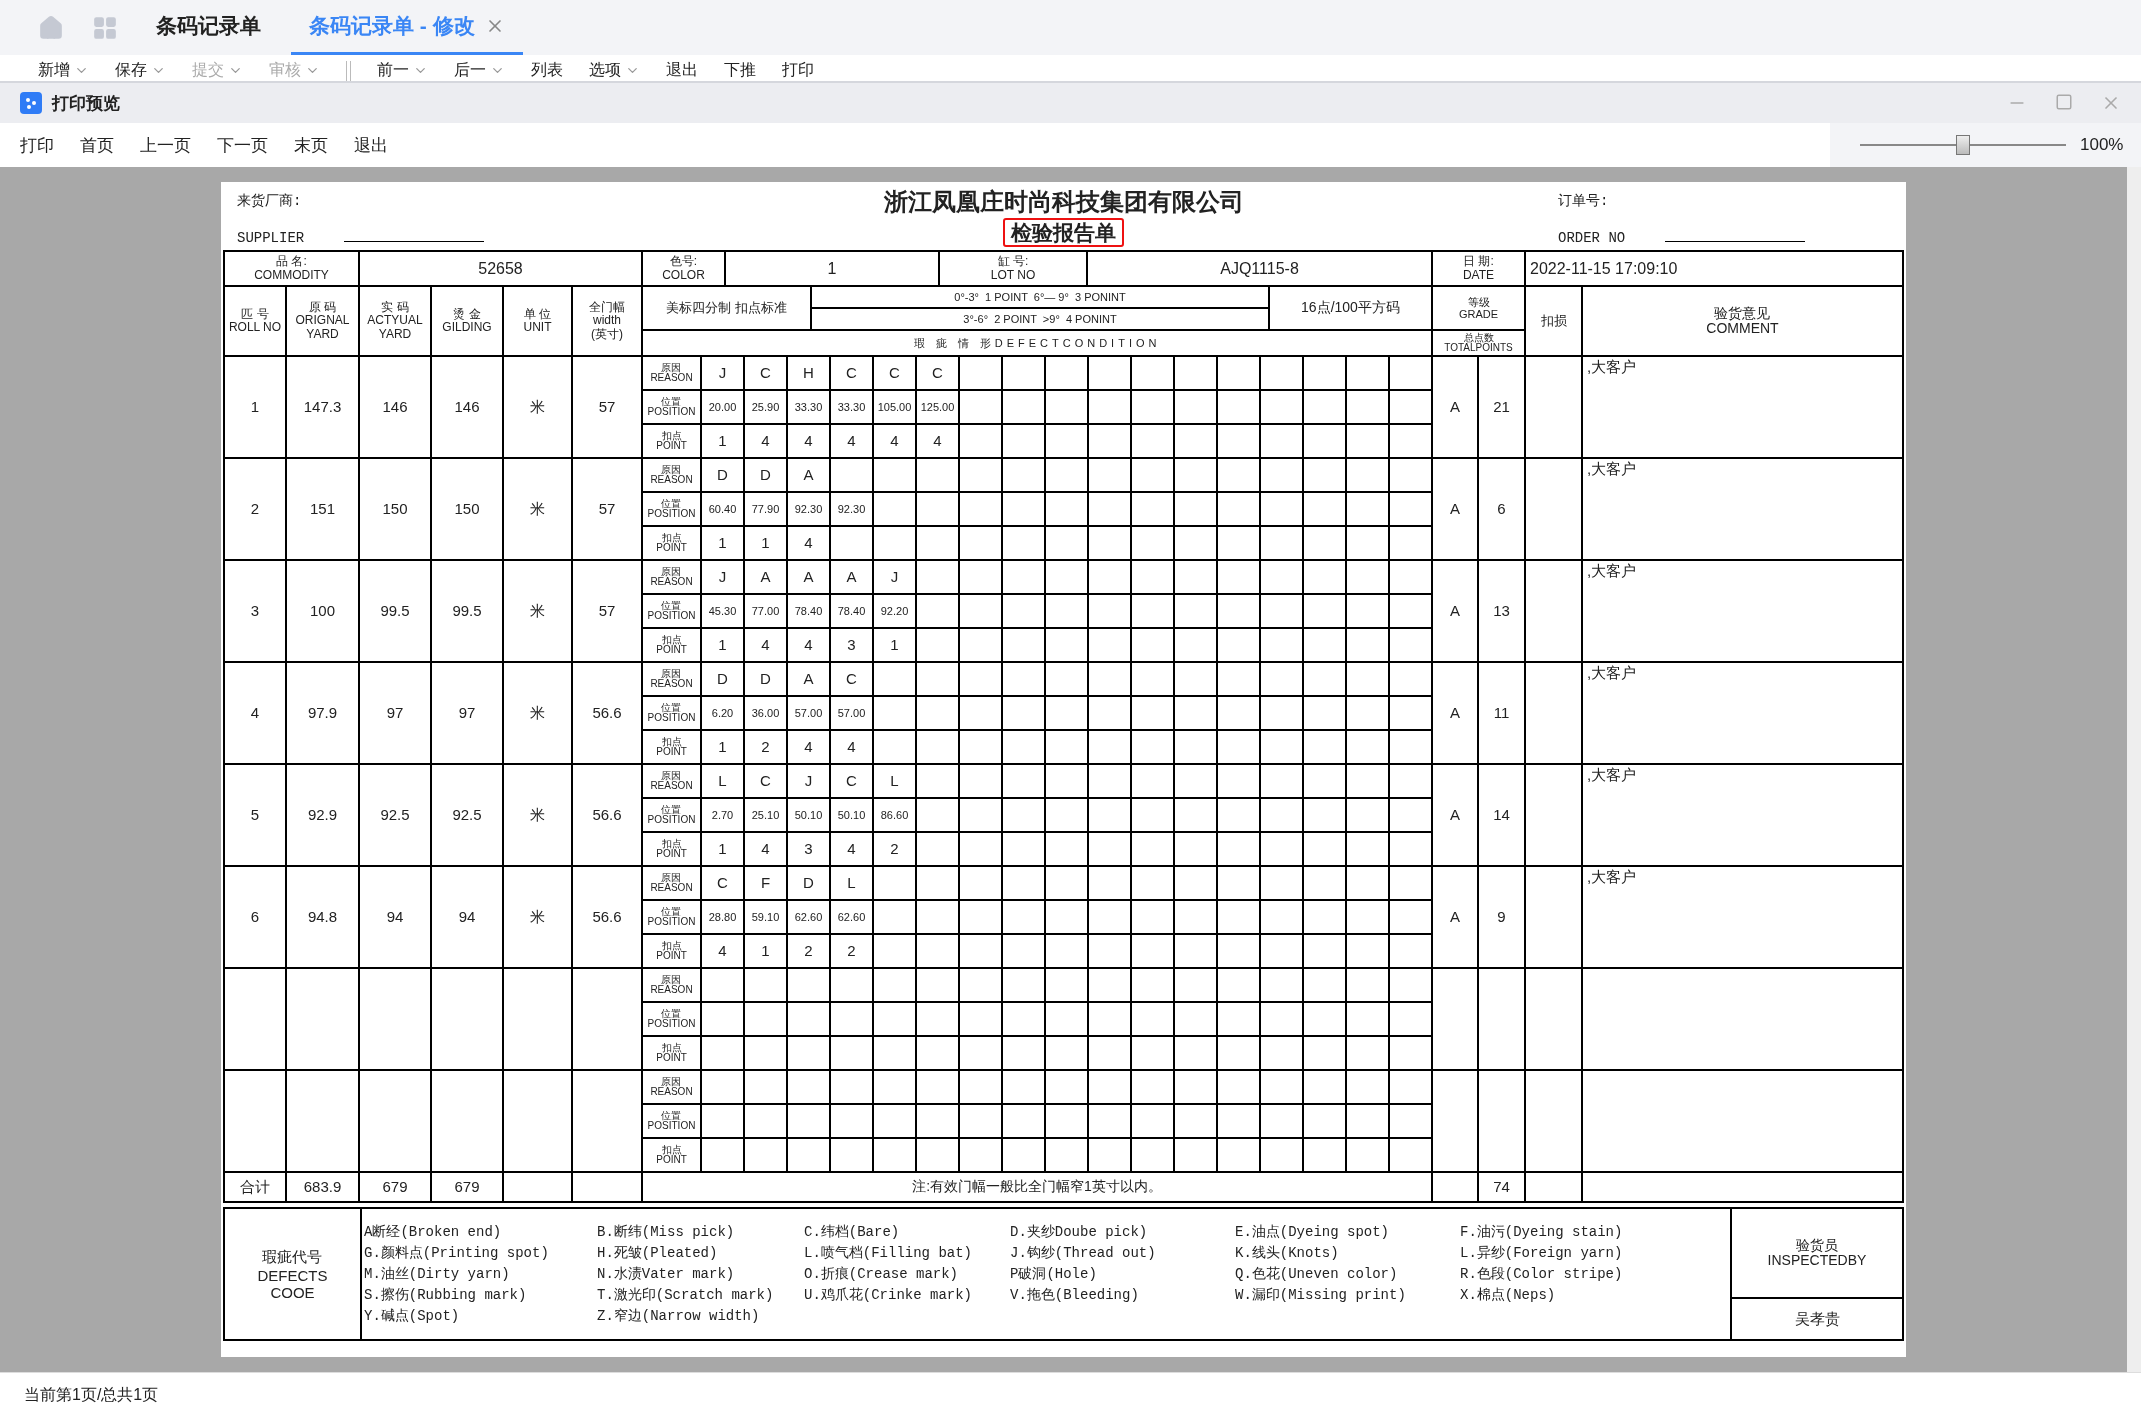 This screenshot has height=1417, width=2141. What do you see at coordinates (1287, 1253) in the screenshot?
I see `defect-code: K.线头(Knots)` at bounding box center [1287, 1253].